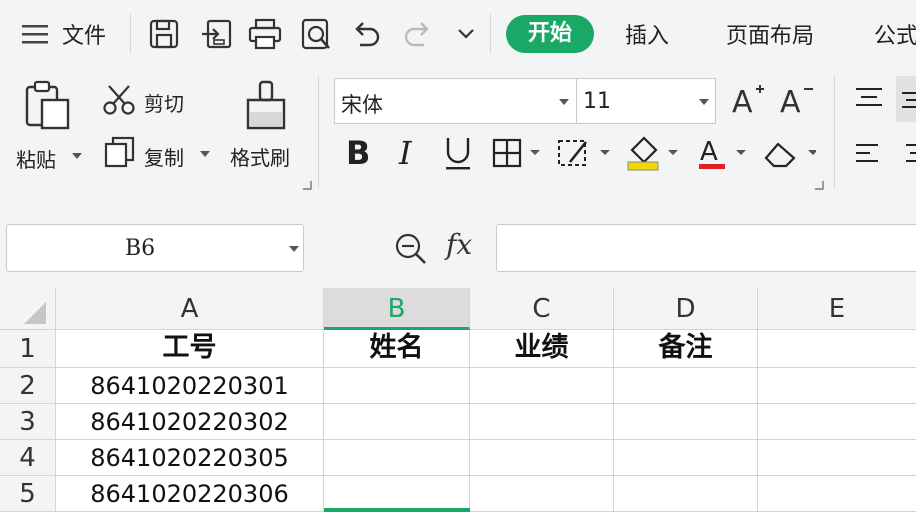 Image resolution: width=916 pixels, height=512 pixels. What do you see at coordinates (686, 349) in the screenshot?
I see `cell-d1: 备注` at bounding box center [686, 349].